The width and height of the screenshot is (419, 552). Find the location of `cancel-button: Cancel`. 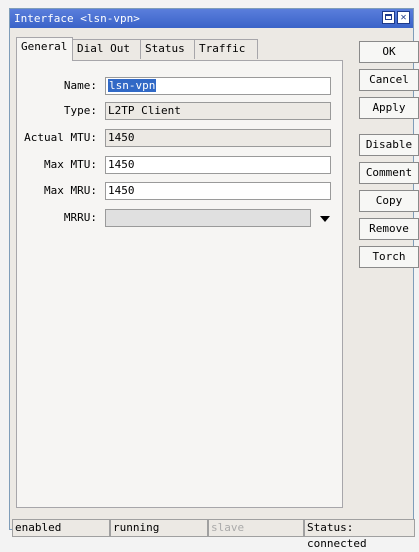

cancel-button: Cancel is located at coordinates (389, 80).